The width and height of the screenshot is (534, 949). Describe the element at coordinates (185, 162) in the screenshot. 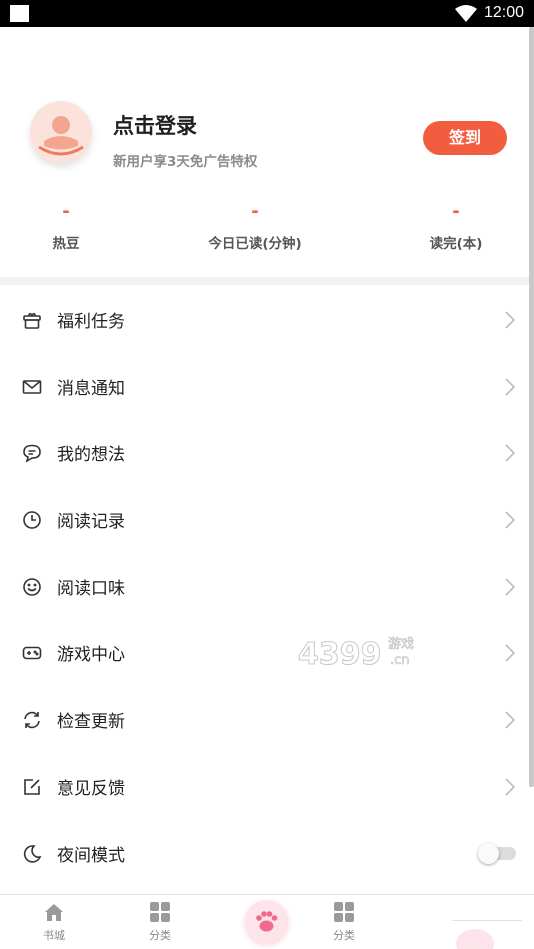

I see `login-subtitle: 新用户享3天免广告特权` at that location.